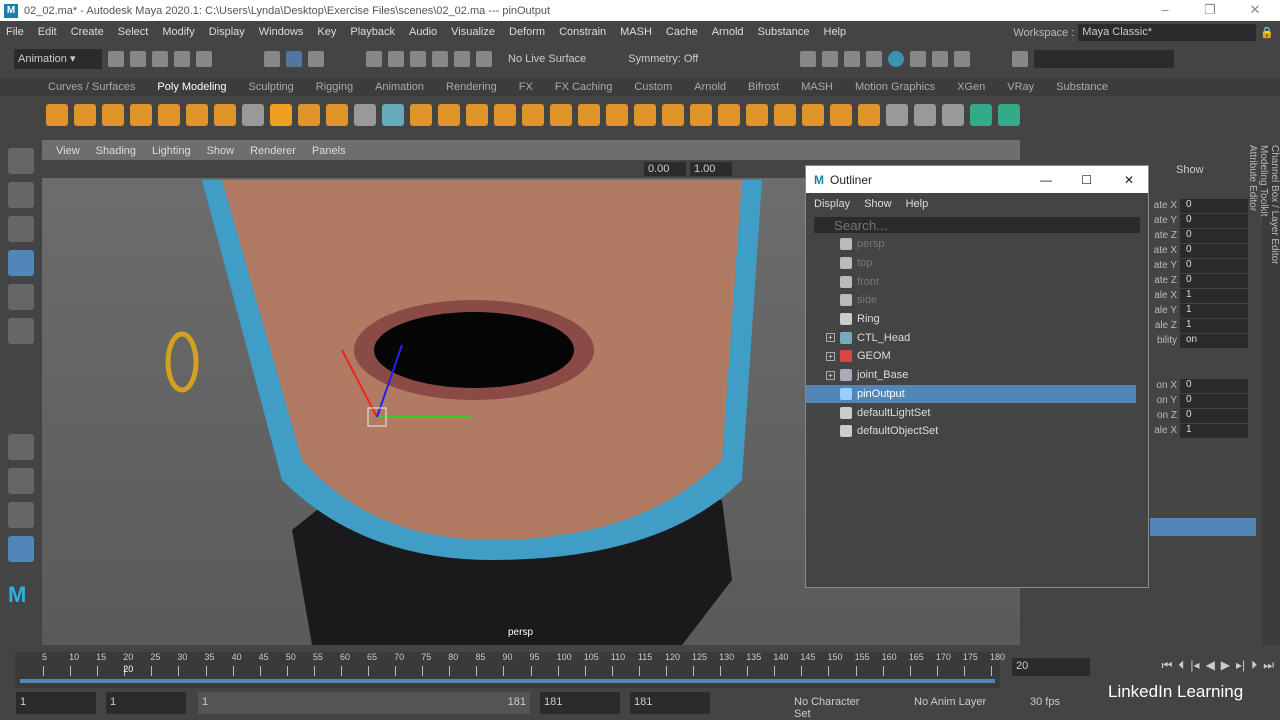 This screenshot has height=720, width=1280. I want to click on move-tool-icon, so click(21, 263).